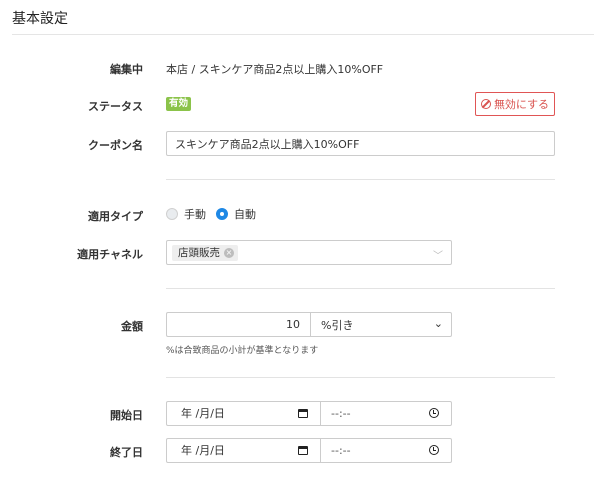 This screenshot has width=594, height=485. I want to click on disable-button: 無効にする, so click(515, 104).